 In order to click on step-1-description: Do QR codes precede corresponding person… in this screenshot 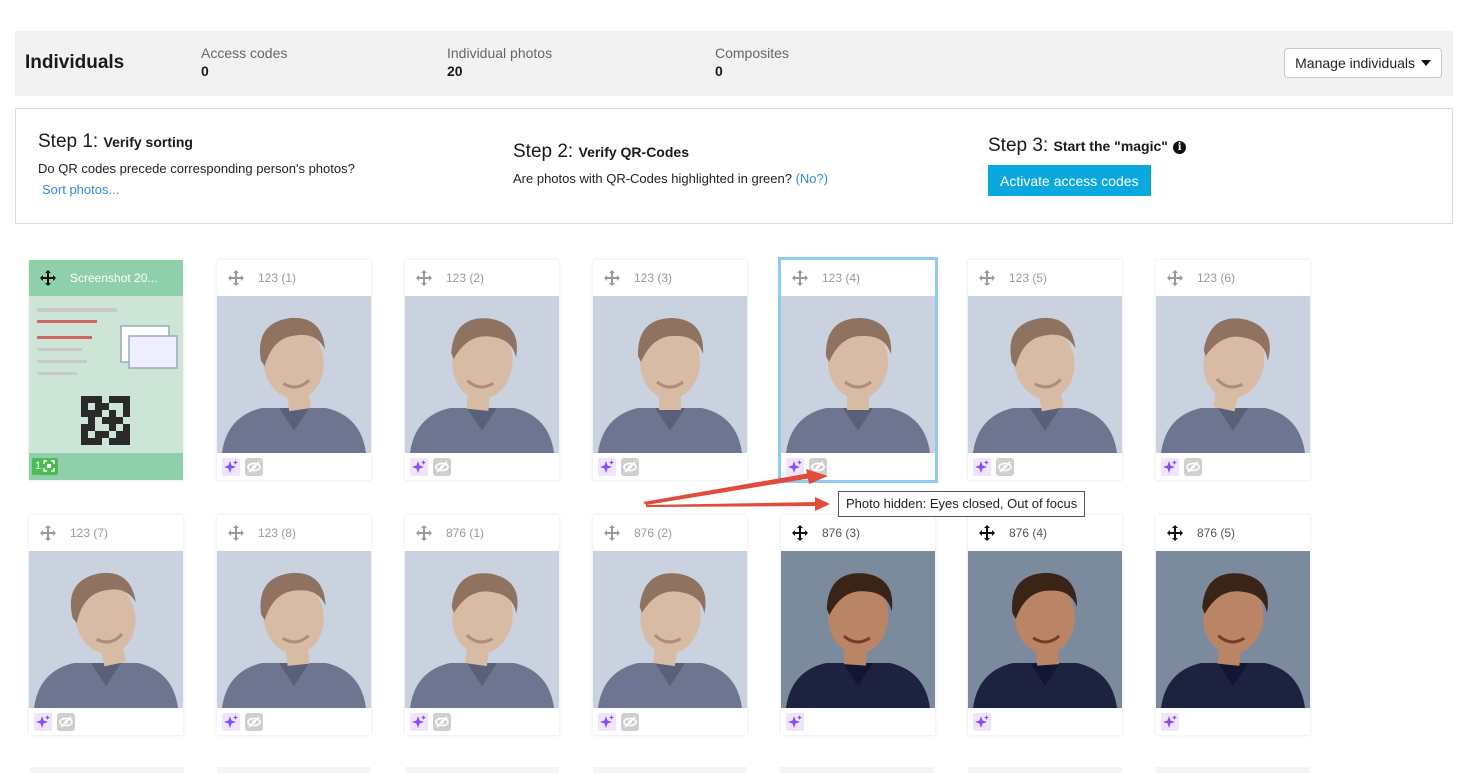, I will do `click(196, 168)`.